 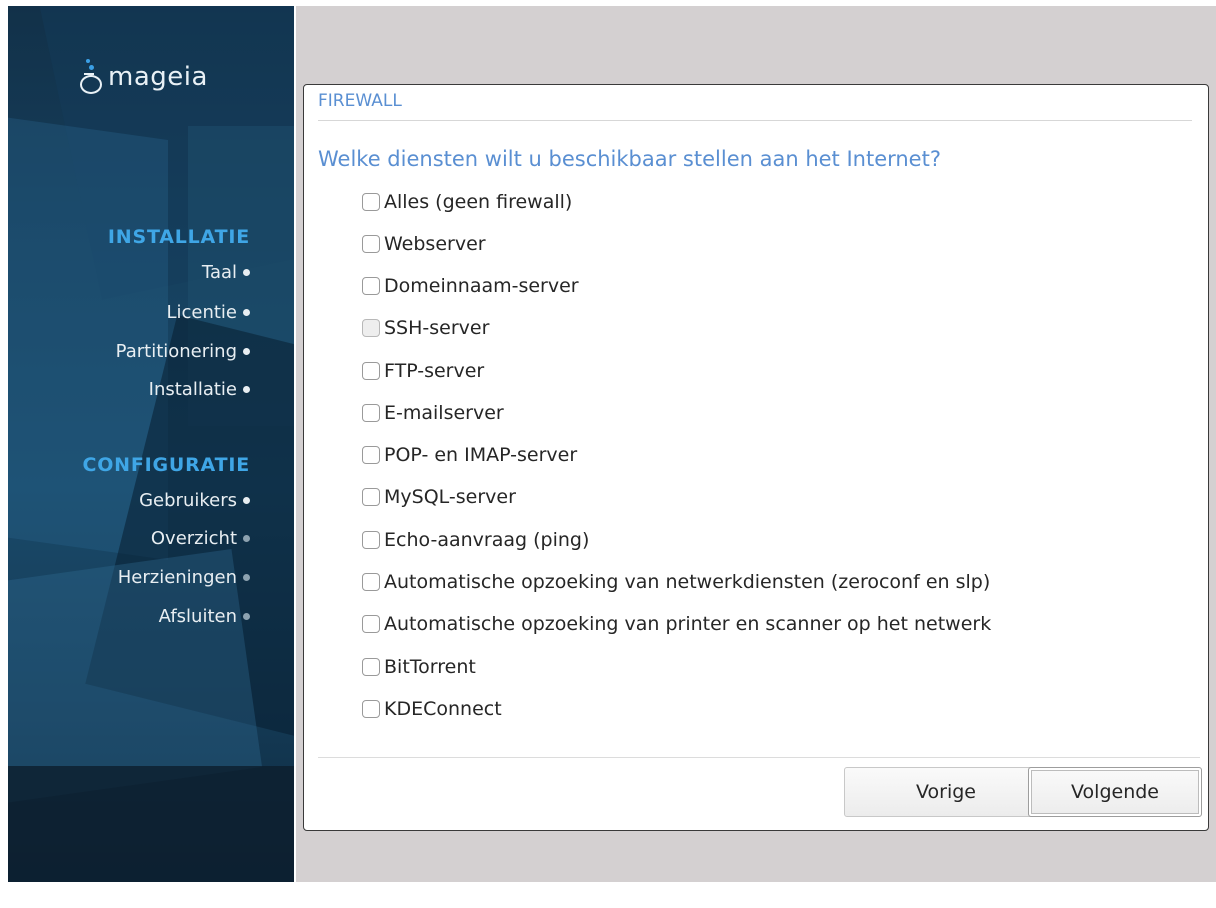 I want to click on sidebar-step-label: Installatie, so click(x=192, y=389).